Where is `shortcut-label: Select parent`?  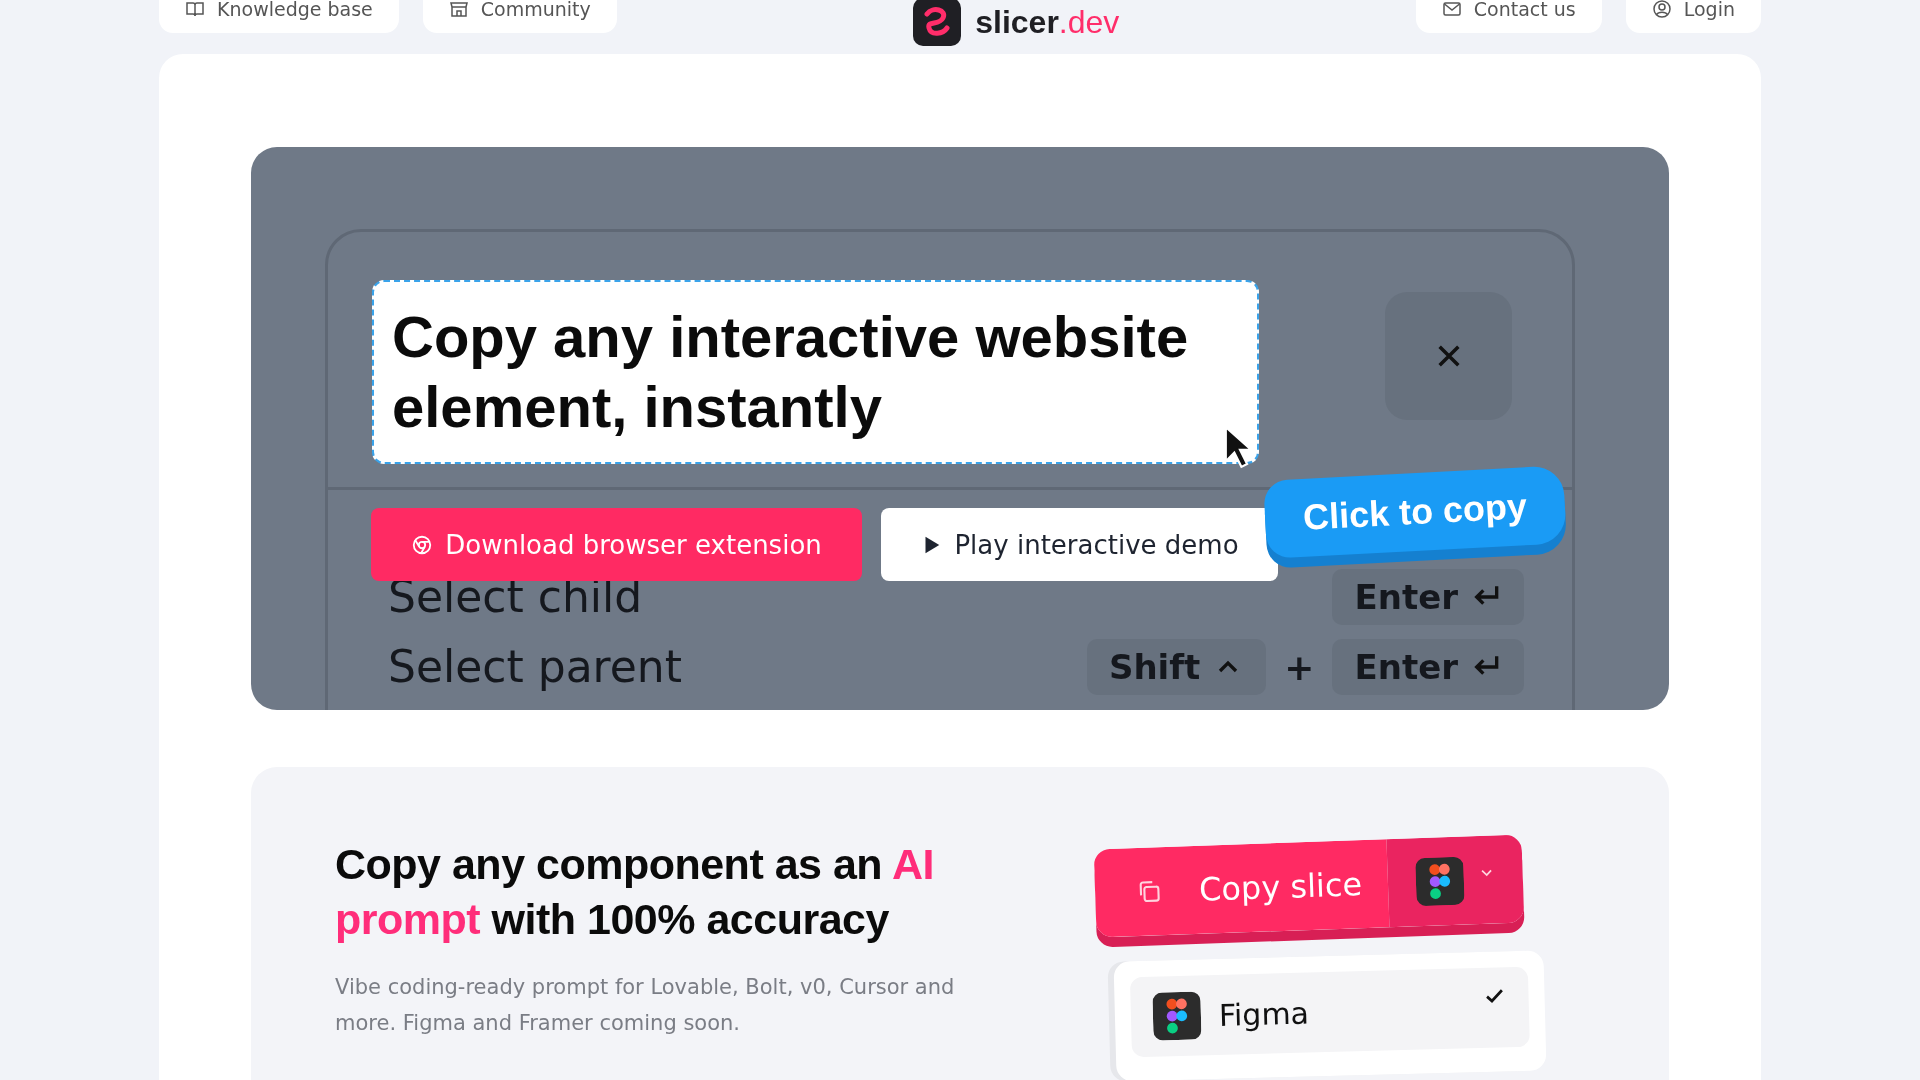
shortcut-label: Select parent is located at coordinates (535, 667).